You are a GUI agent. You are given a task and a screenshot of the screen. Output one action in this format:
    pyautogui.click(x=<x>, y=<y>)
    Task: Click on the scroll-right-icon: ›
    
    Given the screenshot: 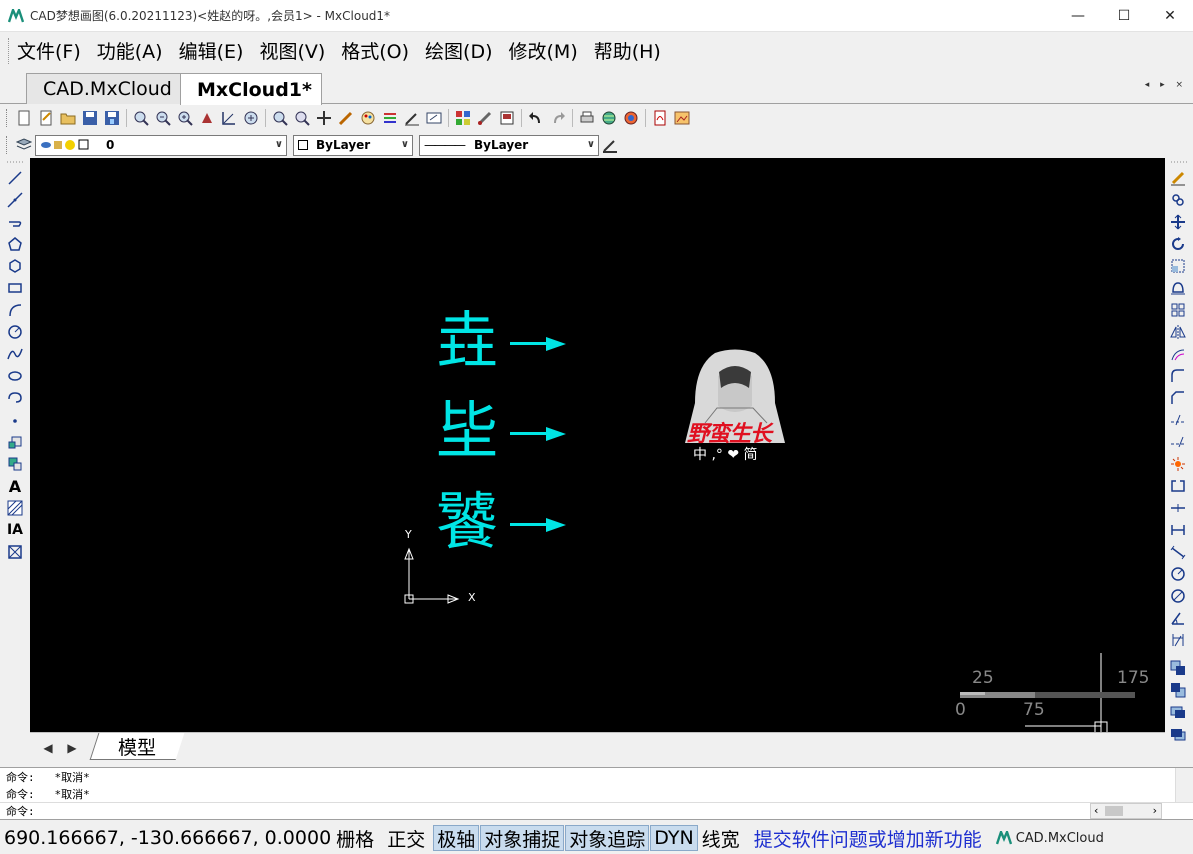 What is the action you would take?
    pyautogui.click(x=1155, y=810)
    